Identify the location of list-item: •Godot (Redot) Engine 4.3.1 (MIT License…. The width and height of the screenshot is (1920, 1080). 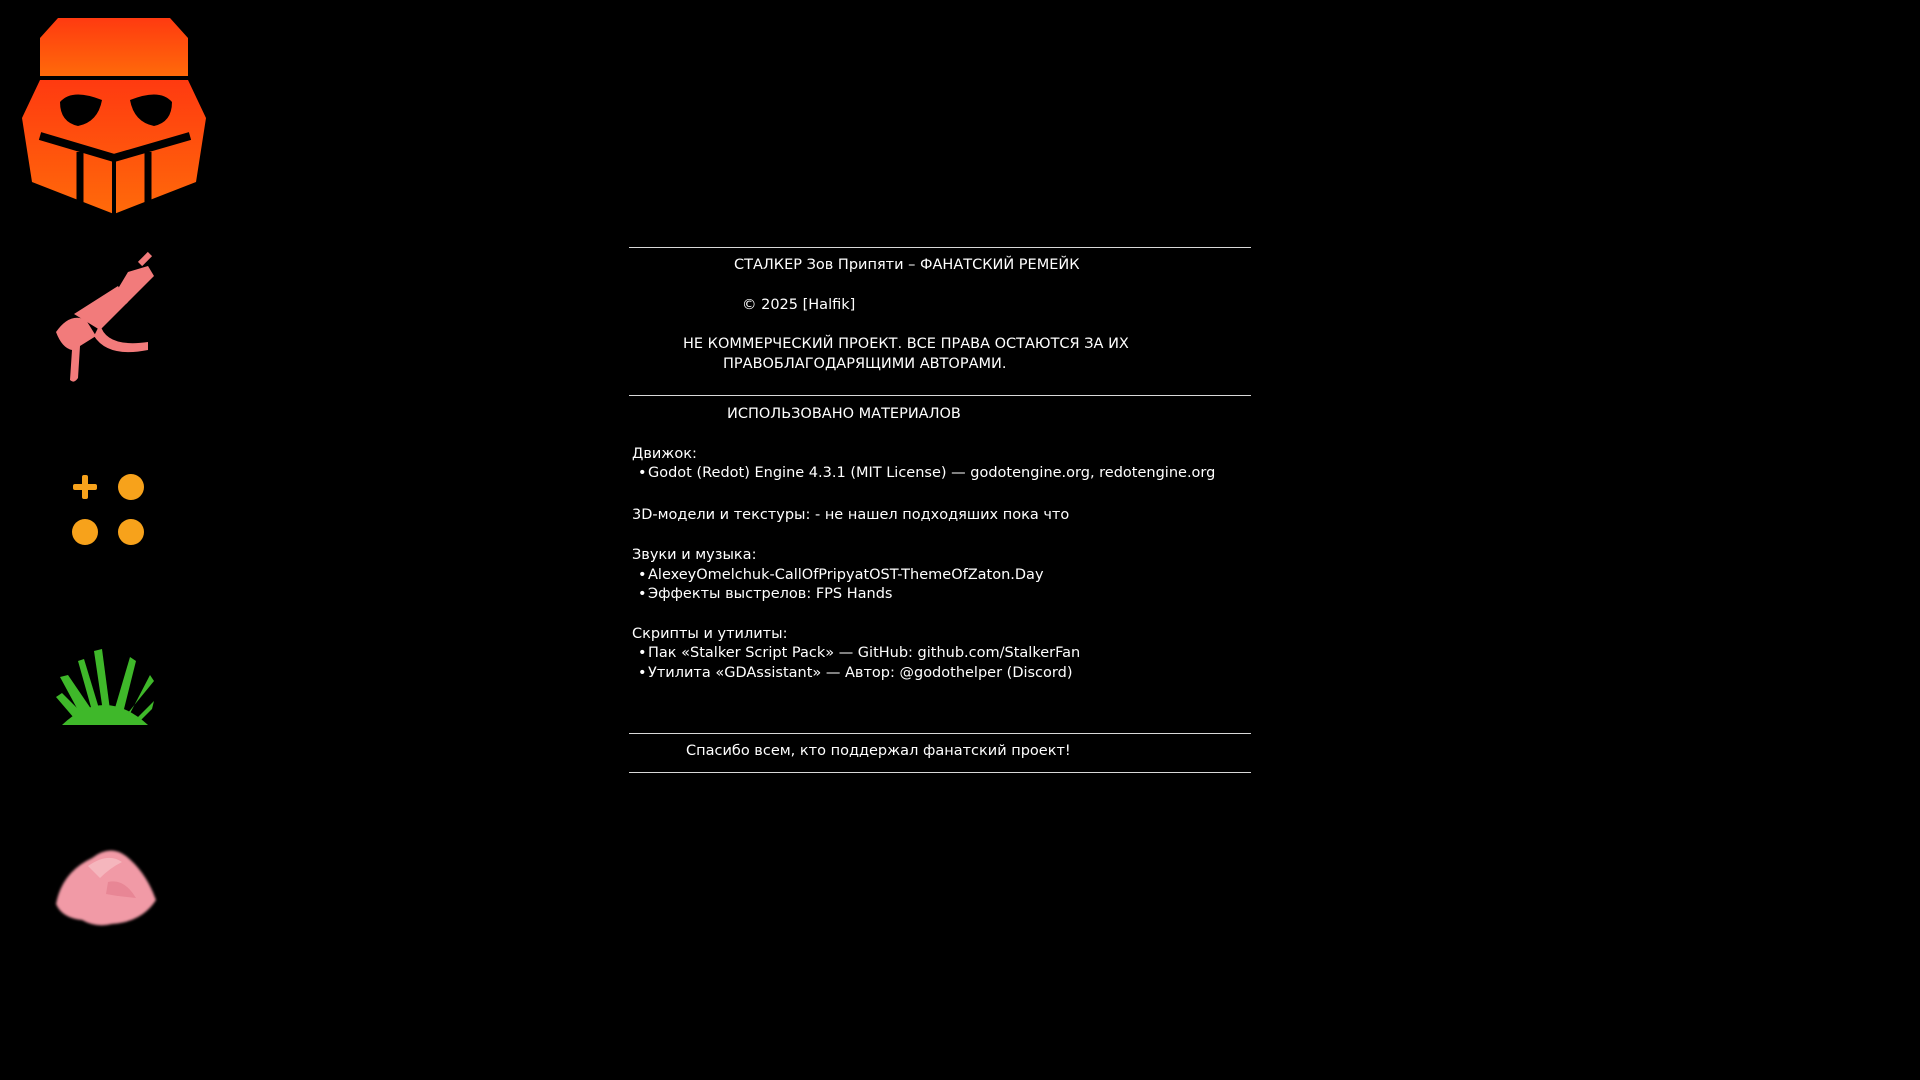
(940, 474).